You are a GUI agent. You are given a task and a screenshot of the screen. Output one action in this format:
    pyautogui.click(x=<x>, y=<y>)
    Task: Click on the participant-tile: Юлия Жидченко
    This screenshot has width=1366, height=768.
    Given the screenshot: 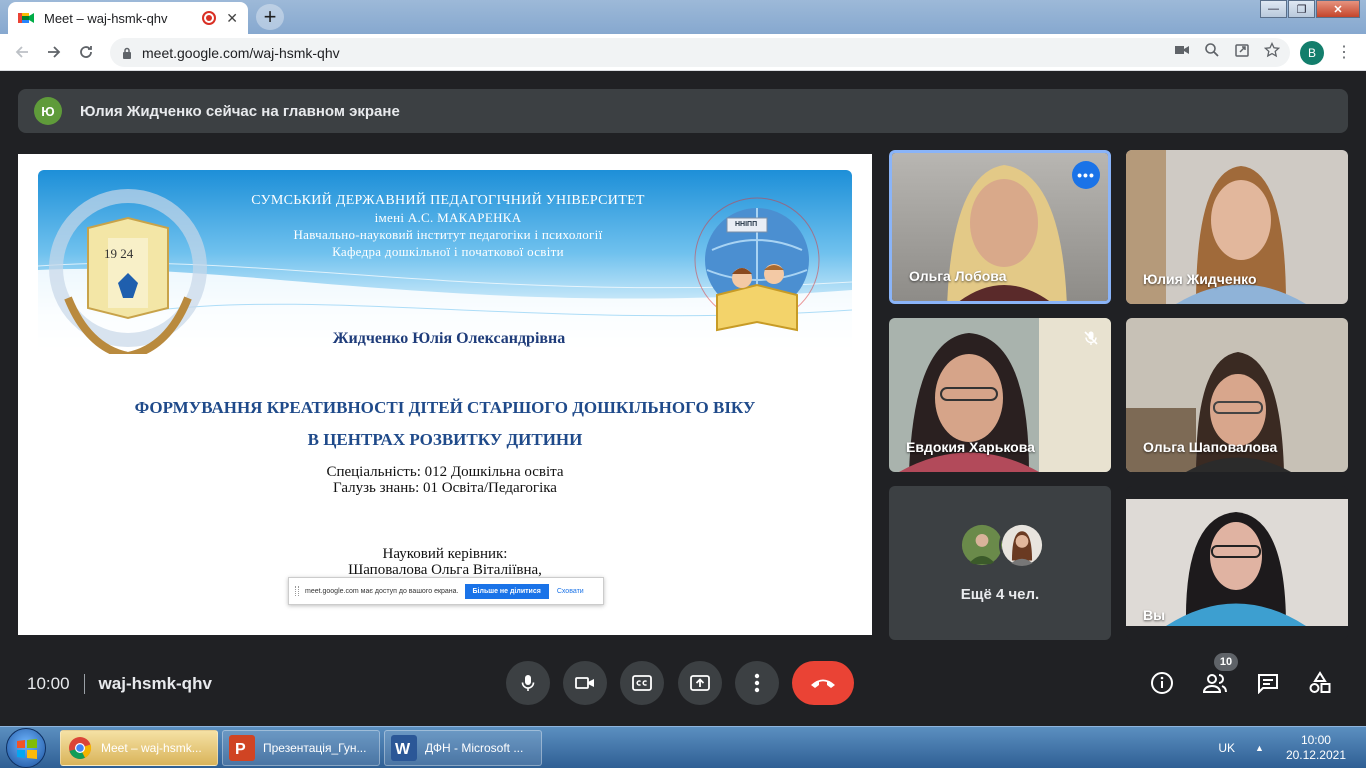 What is the action you would take?
    pyautogui.click(x=1237, y=227)
    